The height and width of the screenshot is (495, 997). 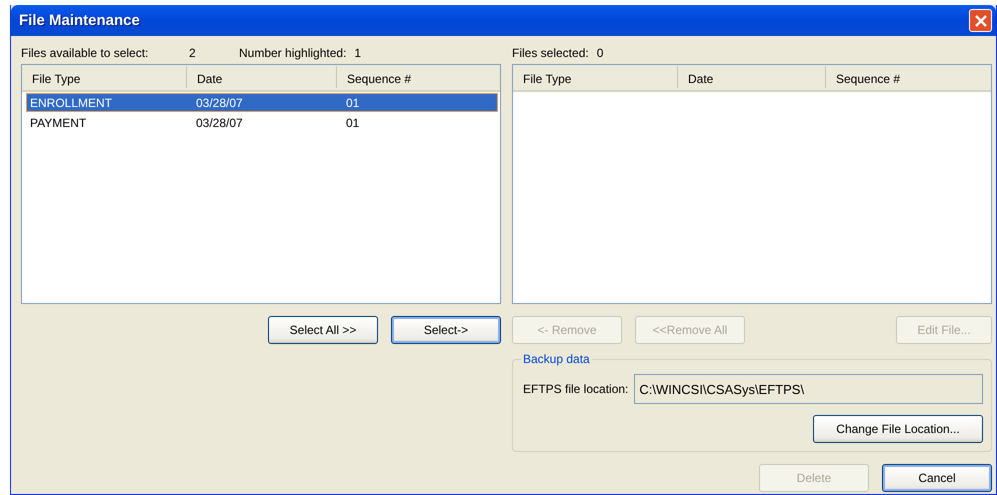 I want to click on dialog-button: Cancel, so click(x=937, y=478).